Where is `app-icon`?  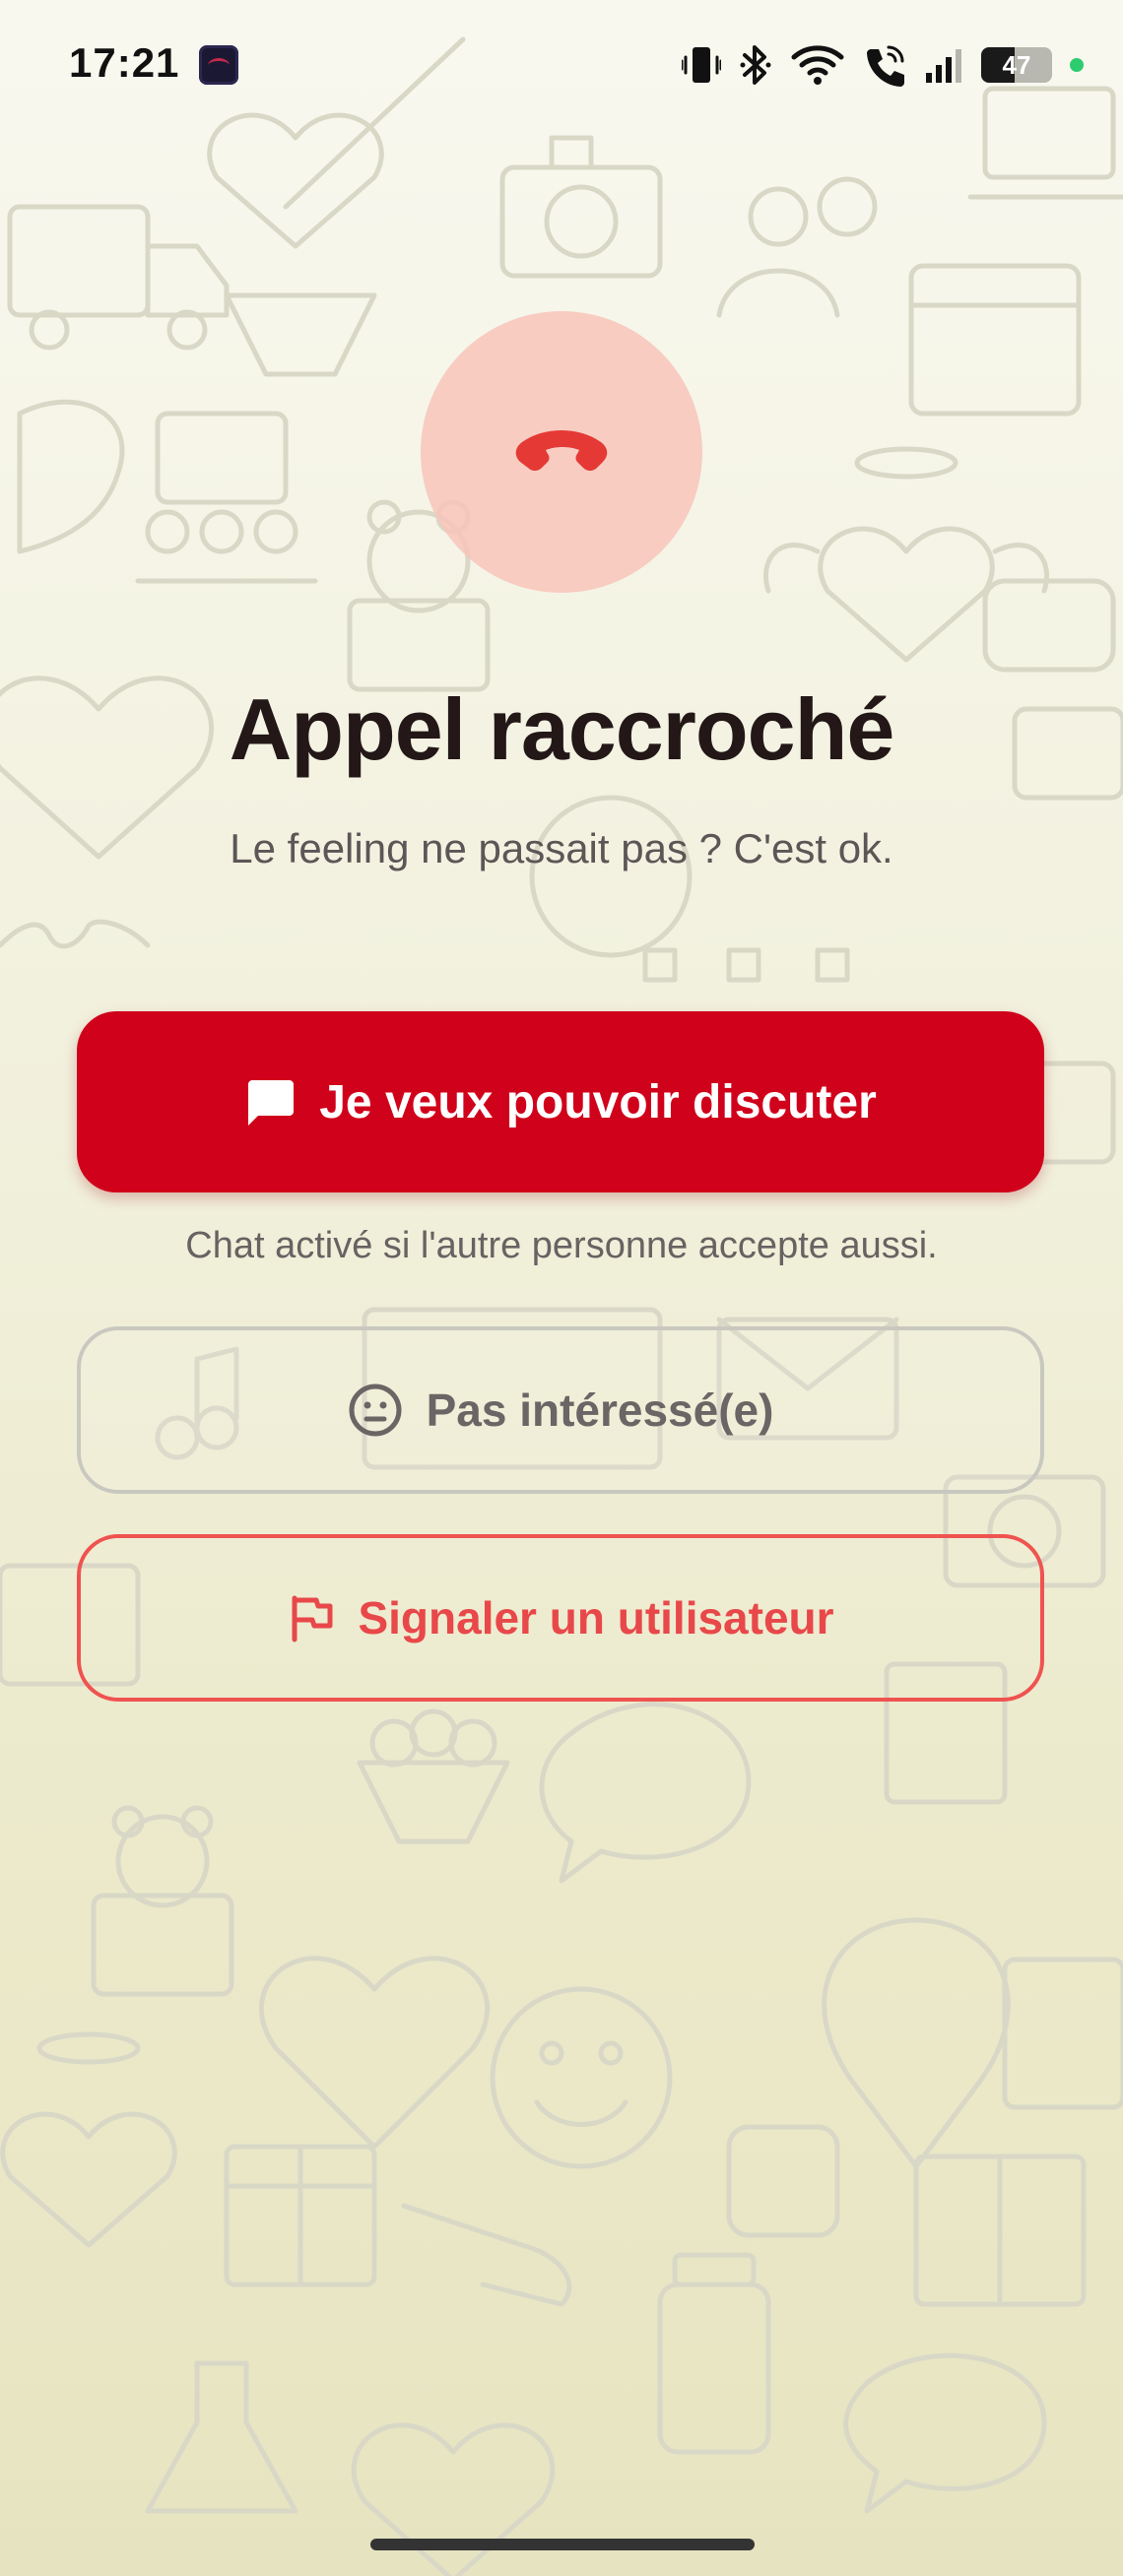
app-icon is located at coordinates (218, 65).